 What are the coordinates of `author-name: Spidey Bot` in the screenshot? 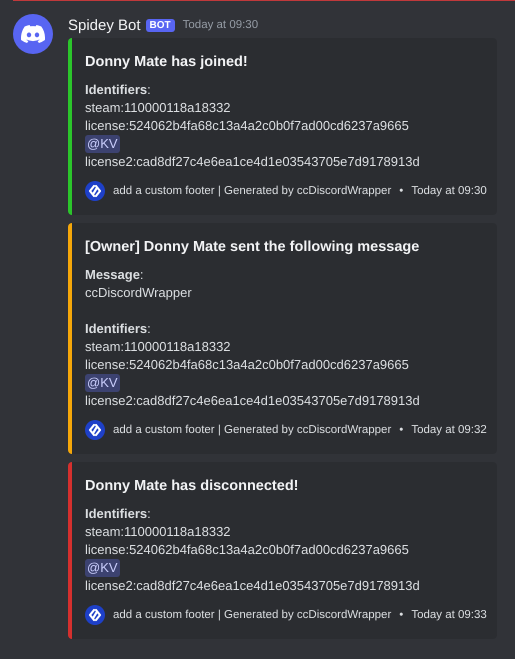 It's located at (104, 25).